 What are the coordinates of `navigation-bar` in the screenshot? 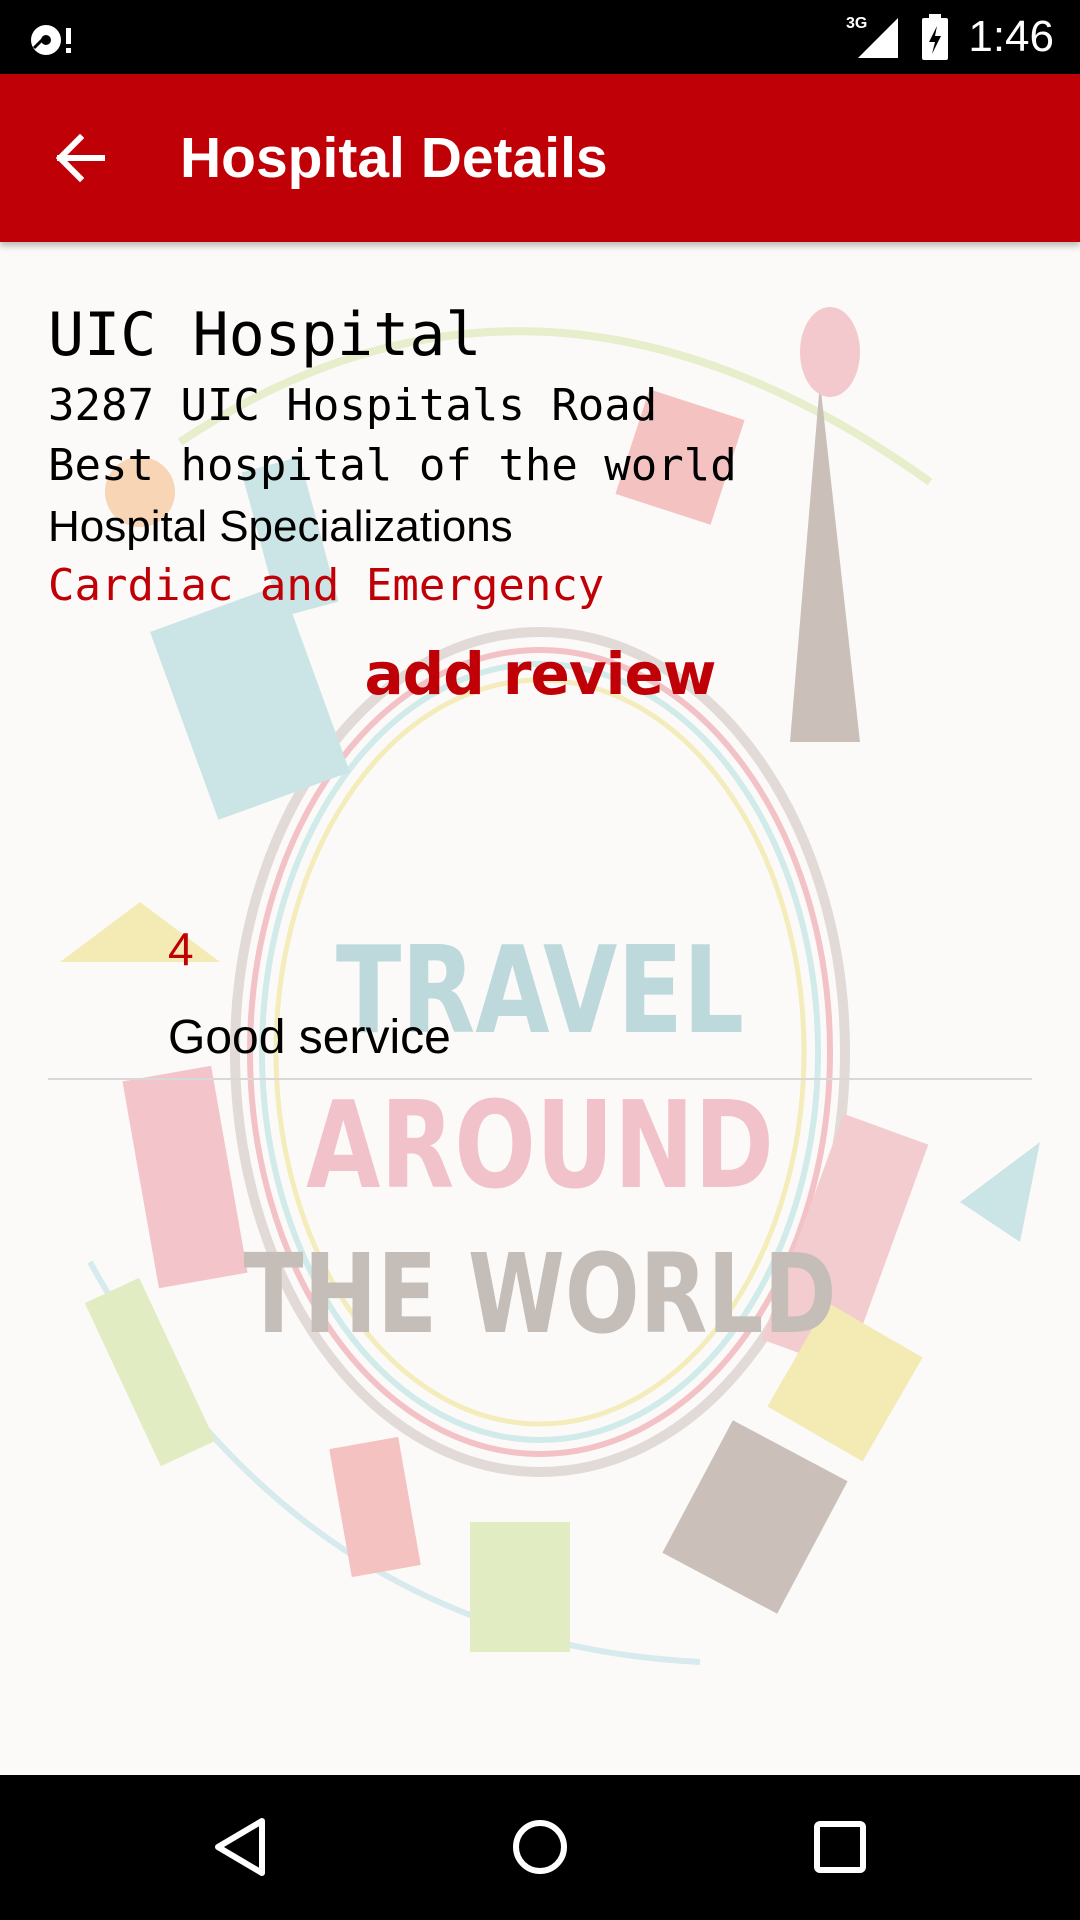 It's located at (540, 1847).